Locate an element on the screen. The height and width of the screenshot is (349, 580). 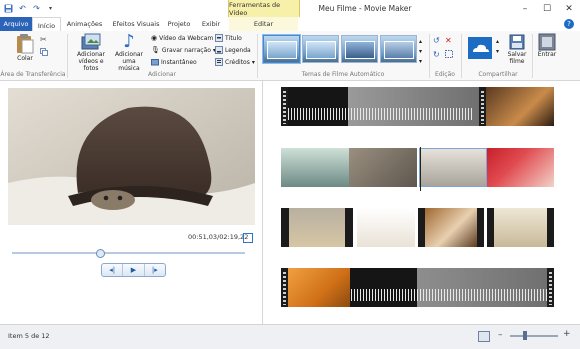
share-group-label: Compartilhar is located at coordinates (498, 74).